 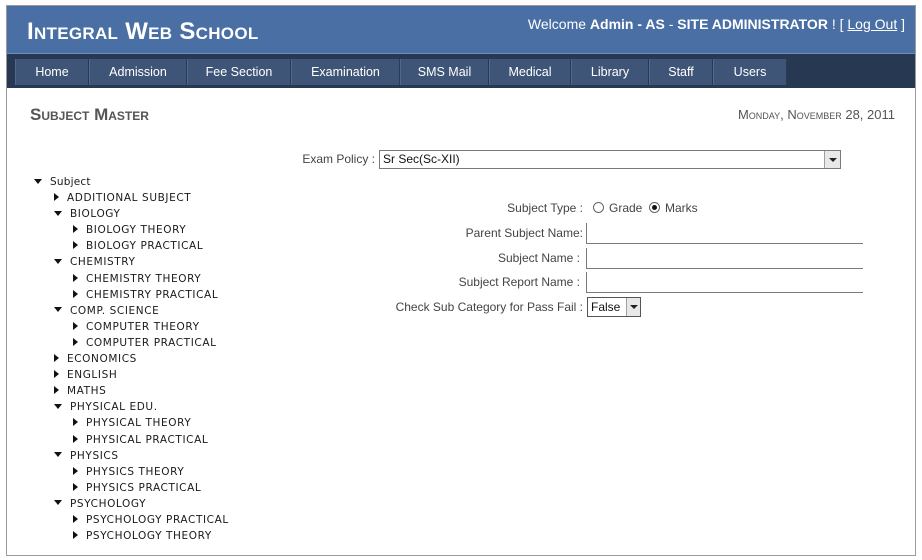 What do you see at coordinates (421, 159) in the screenshot?
I see `exam-policy-value: Sr Sec(Sc-XII)` at bounding box center [421, 159].